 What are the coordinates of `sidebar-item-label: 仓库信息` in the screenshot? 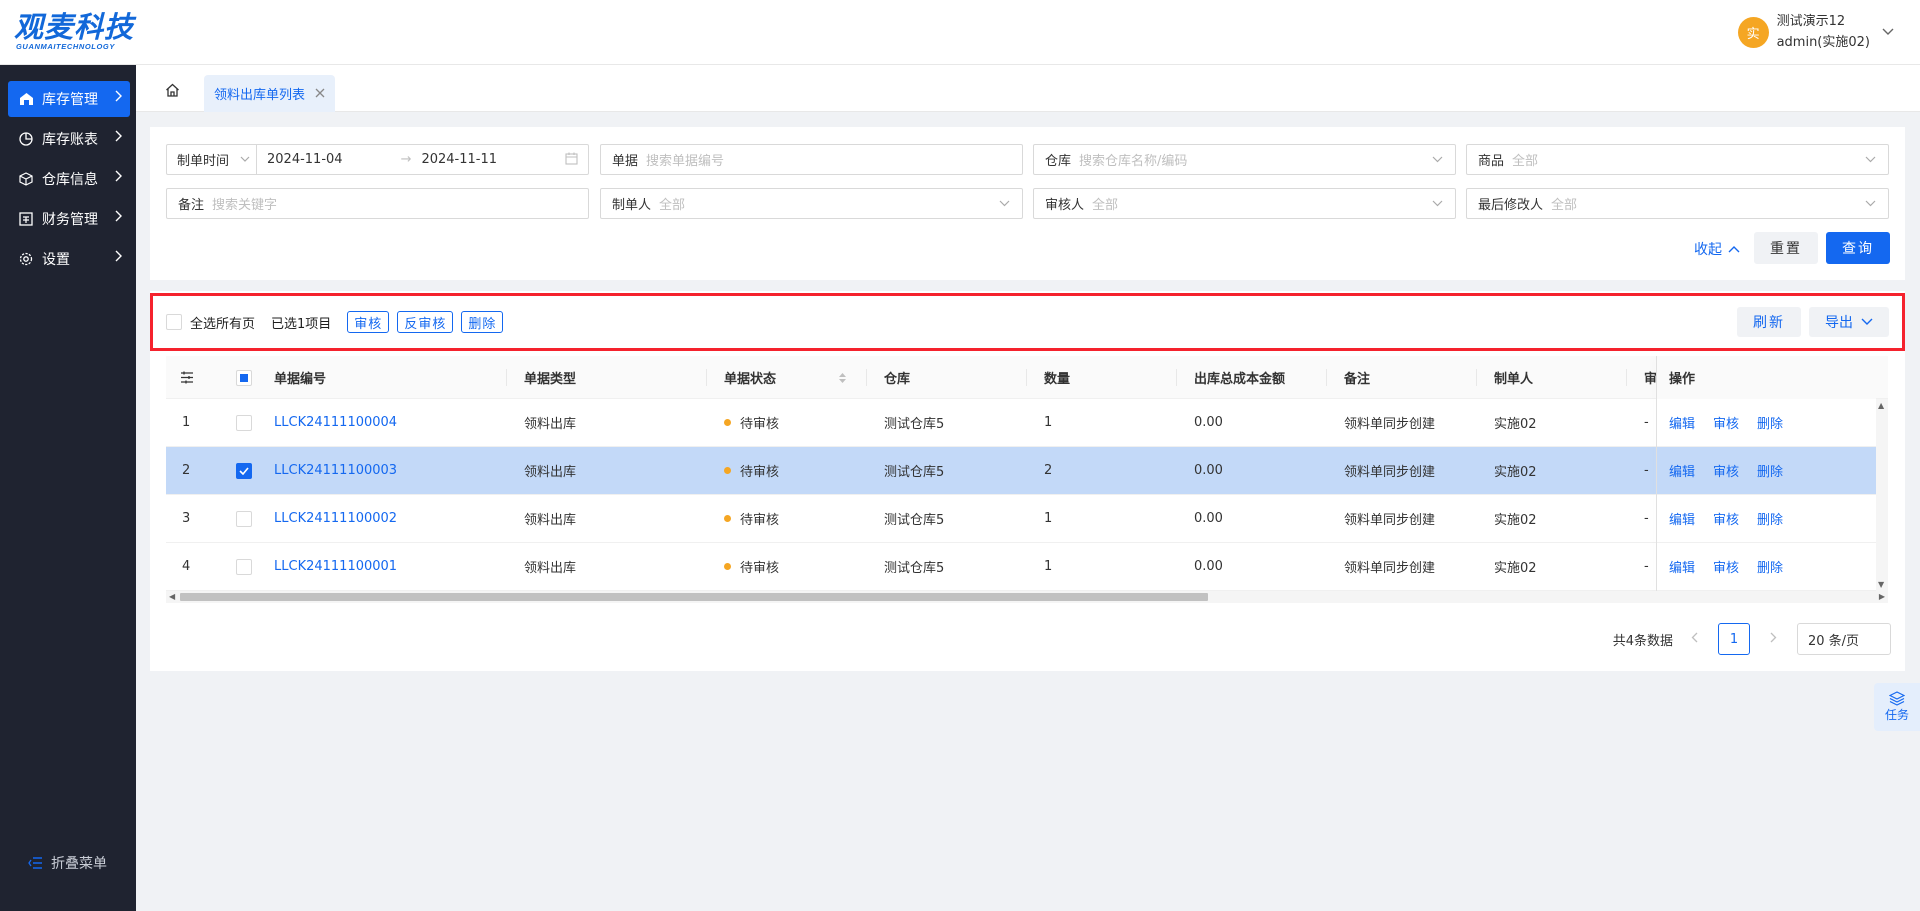 It's located at (70, 180).